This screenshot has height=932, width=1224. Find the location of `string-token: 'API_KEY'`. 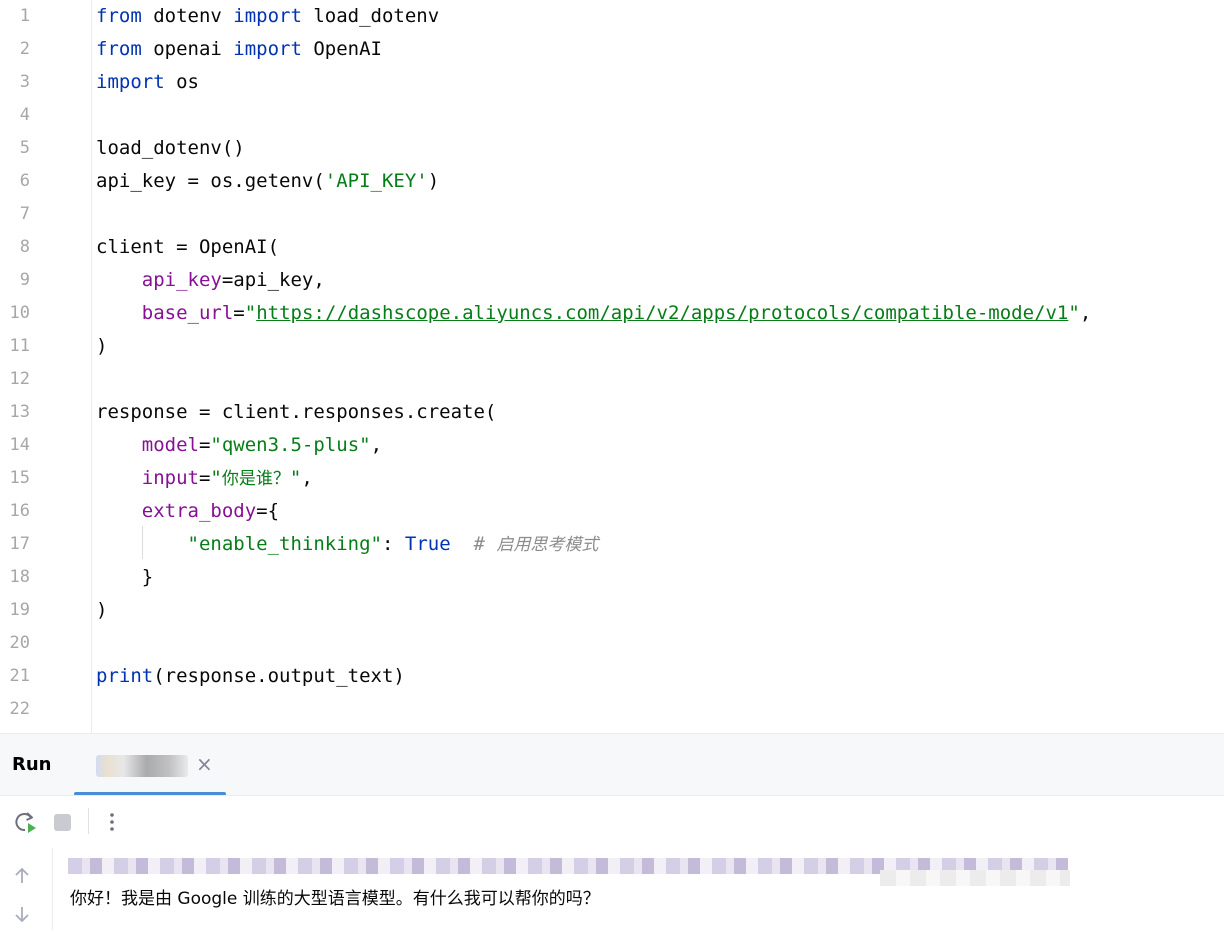

string-token: 'API_KEY' is located at coordinates (376, 181).